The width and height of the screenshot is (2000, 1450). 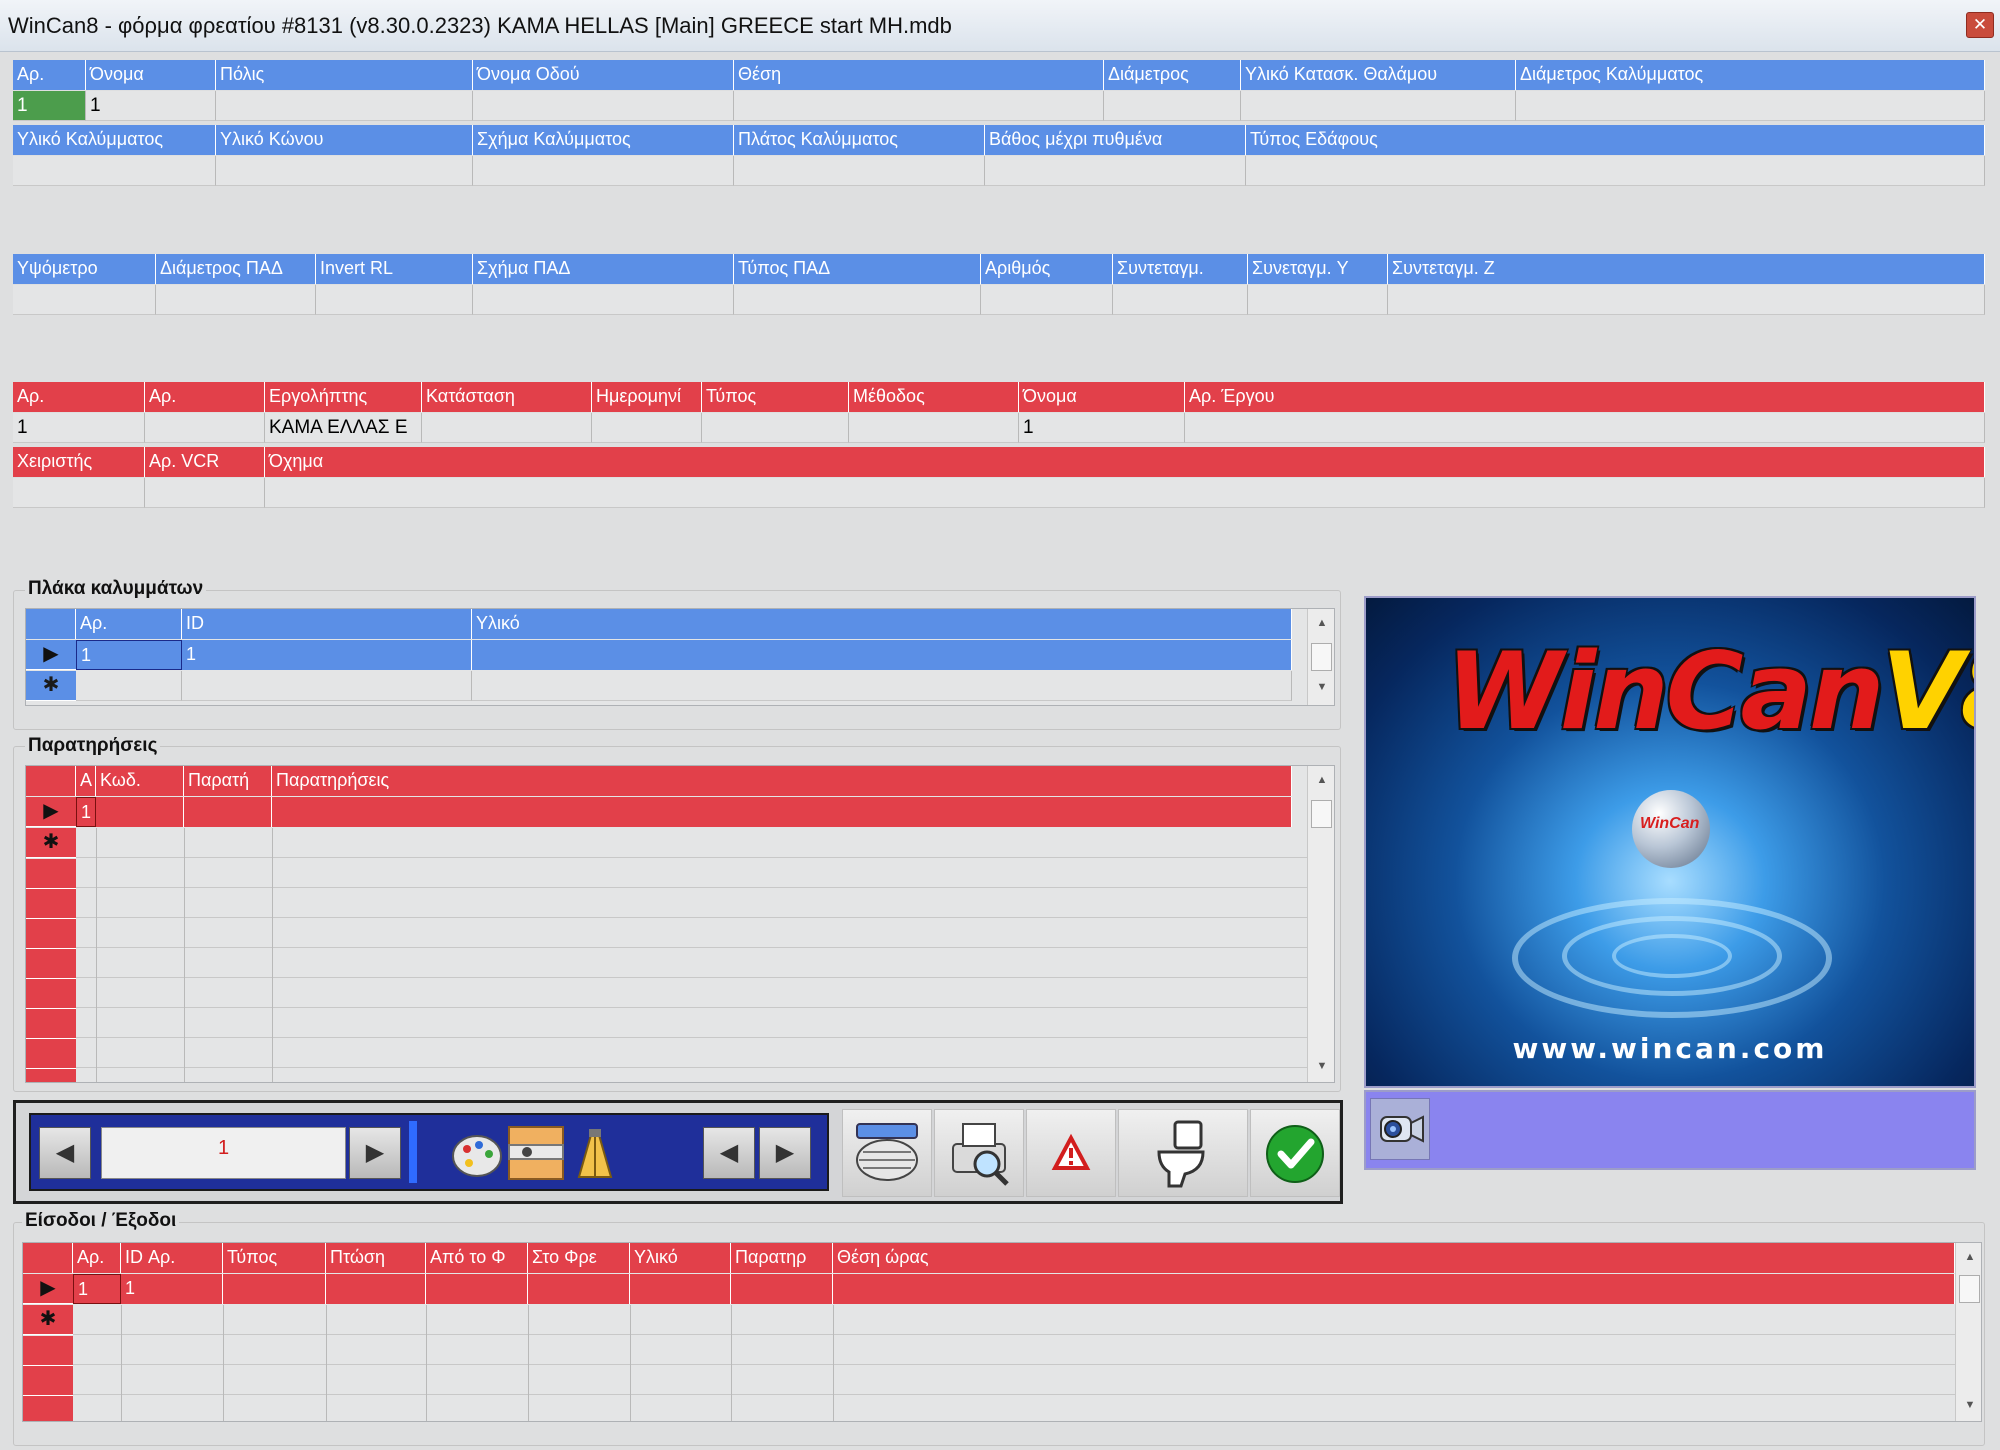 I want to click on covers-current-row-marker: ▶, so click(x=51, y=655).